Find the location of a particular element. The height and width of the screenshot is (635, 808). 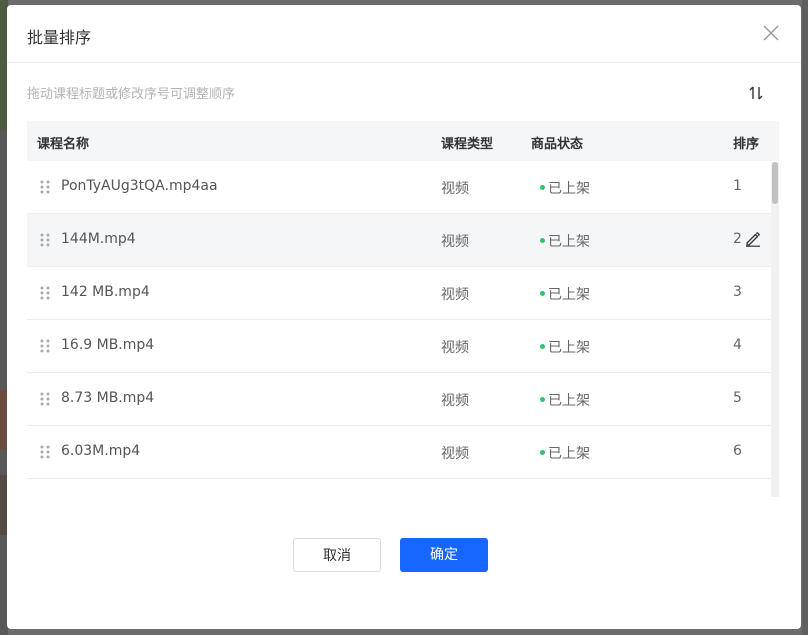

sort-hint: 拖动课程标题或修改序号可调整顺序 is located at coordinates (131, 94).